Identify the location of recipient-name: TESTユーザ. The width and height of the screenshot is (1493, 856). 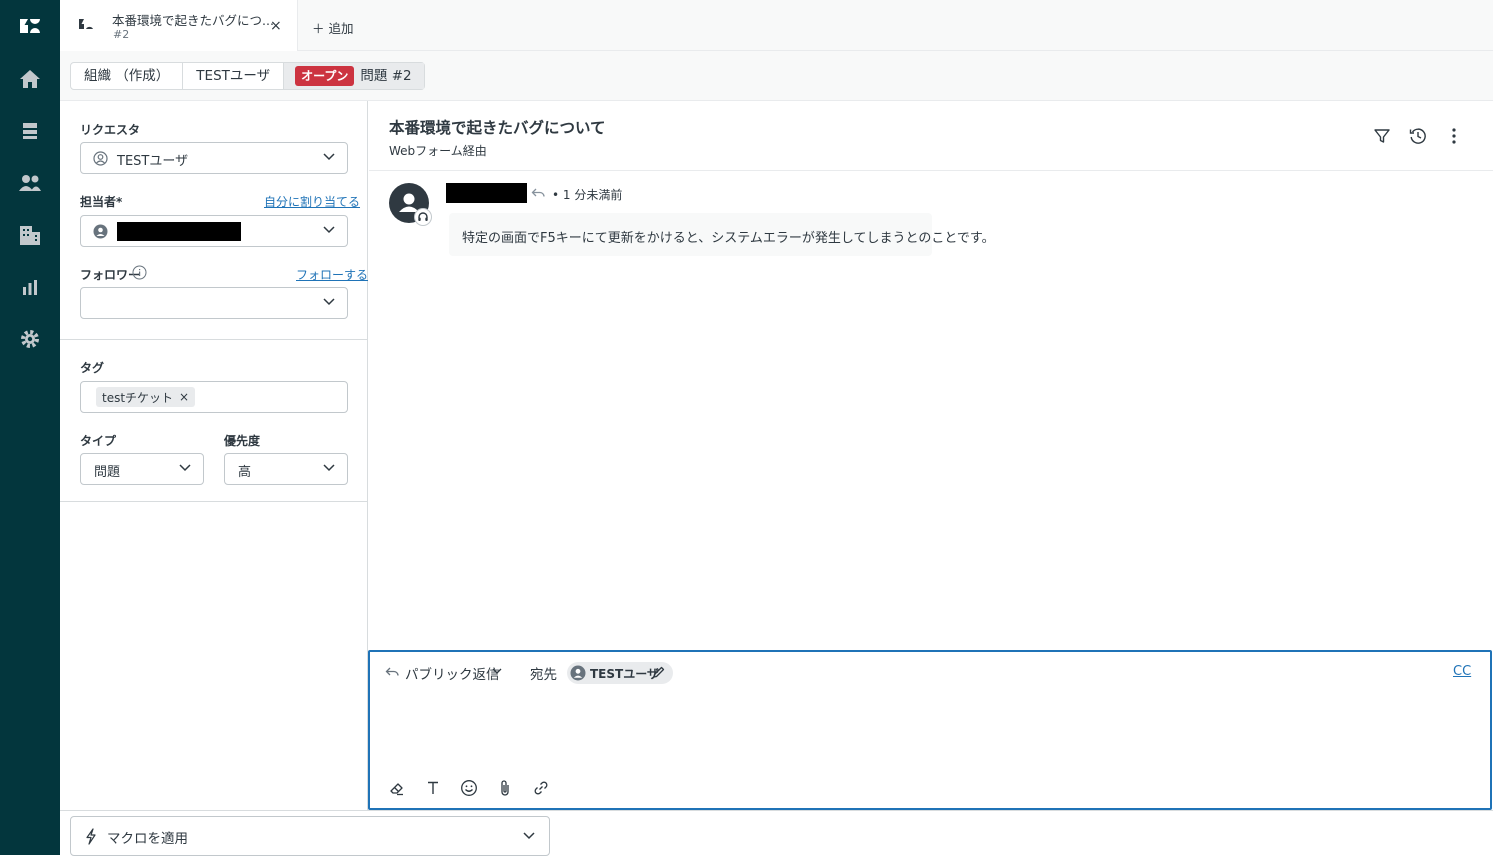
(624, 674).